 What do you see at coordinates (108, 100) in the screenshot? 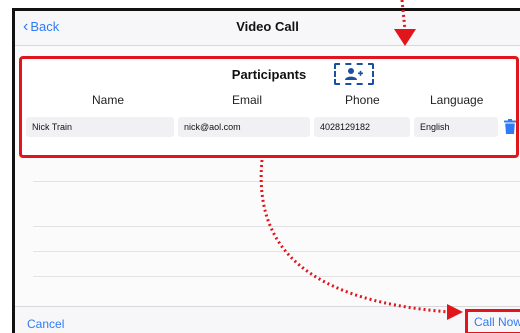
I see `column-header-name: Name` at bounding box center [108, 100].